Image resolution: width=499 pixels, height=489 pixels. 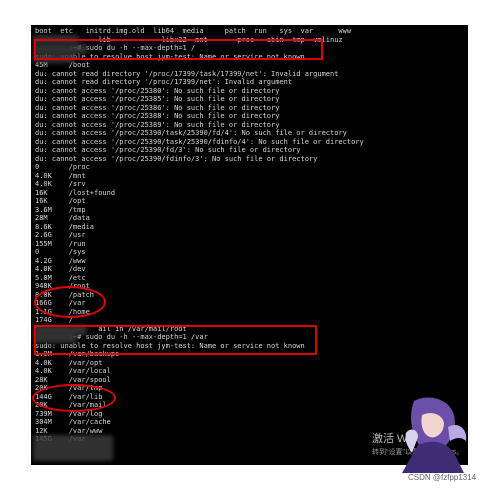 I want to click on terminal-line: 4.0K /mnt, so click(x=60, y=175).